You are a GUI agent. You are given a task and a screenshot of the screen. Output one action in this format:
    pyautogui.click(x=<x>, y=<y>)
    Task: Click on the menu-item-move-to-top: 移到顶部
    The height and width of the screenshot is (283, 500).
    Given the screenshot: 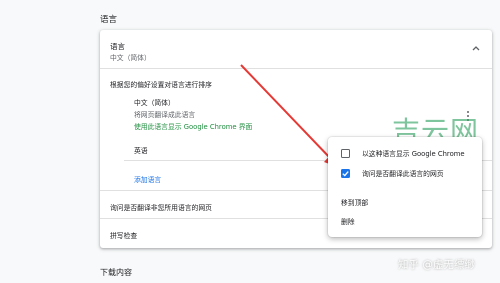 What is the action you would take?
    pyautogui.click(x=354, y=202)
    